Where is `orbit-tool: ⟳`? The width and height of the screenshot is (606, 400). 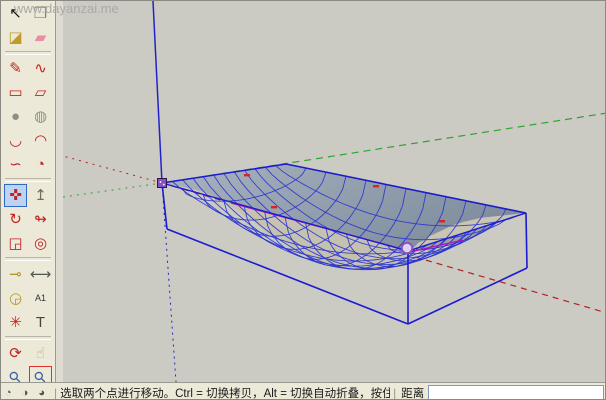 orbit-tool: ⟳ is located at coordinates (15, 353).